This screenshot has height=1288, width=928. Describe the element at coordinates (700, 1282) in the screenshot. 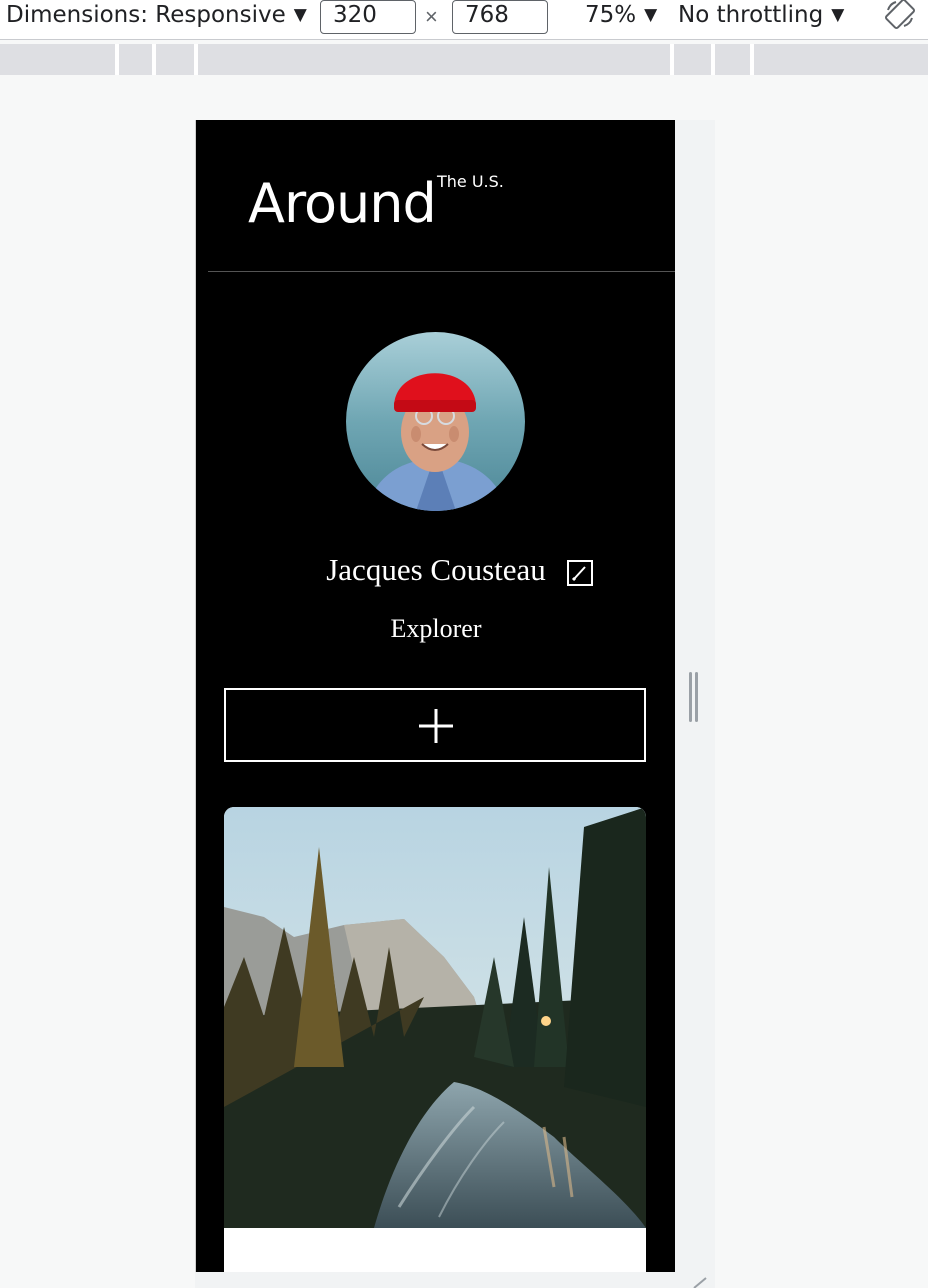

I see `resize-corner-icon` at that location.